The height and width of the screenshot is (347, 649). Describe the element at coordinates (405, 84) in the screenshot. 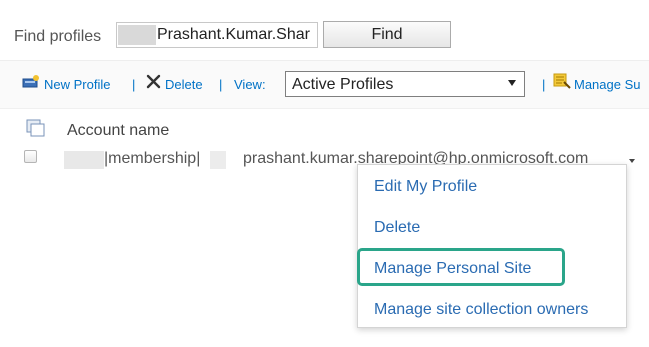

I see `view-select: Active Profiles` at that location.